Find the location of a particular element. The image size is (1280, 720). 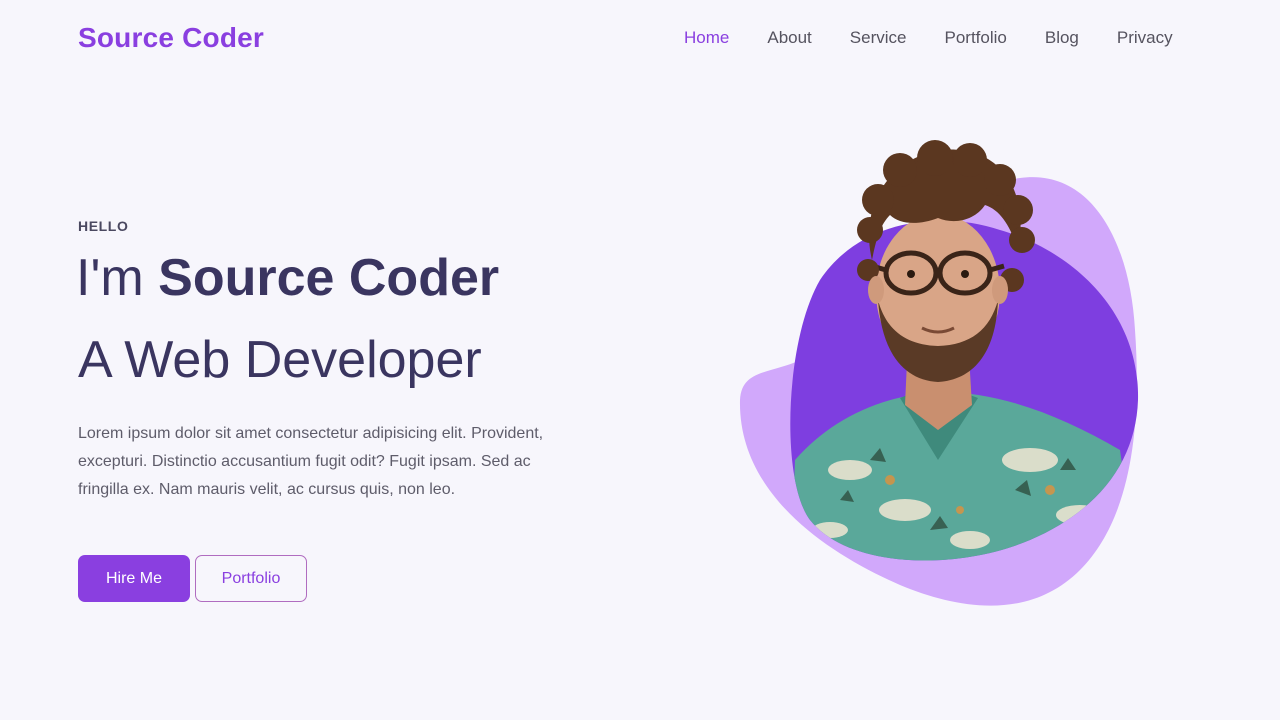

hero-title-name: Source Coder is located at coordinates (329, 278).